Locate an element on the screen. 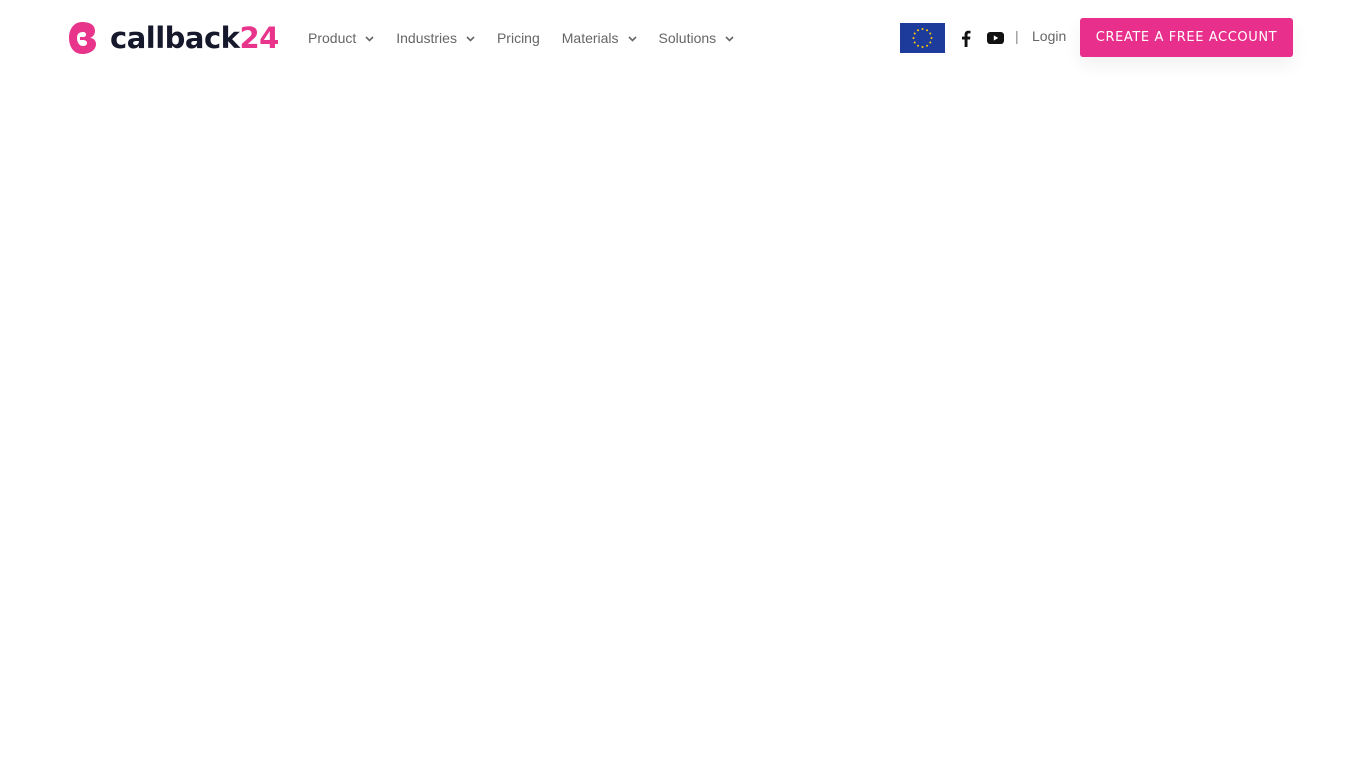 The width and height of the screenshot is (1366, 768). login-link: Login is located at coordinates (1049, 36).